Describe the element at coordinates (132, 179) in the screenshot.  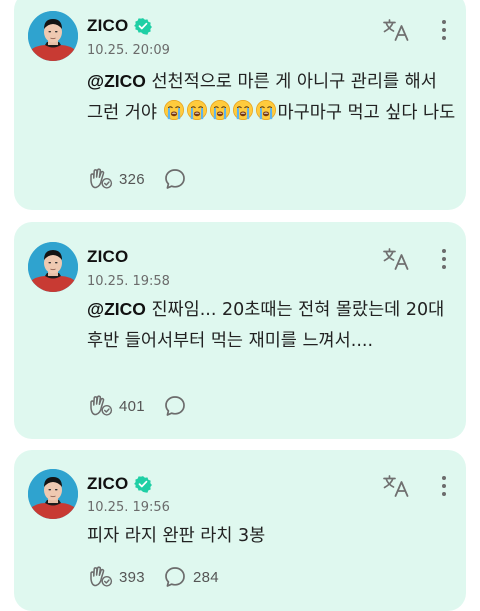
I see `reaction-count: 326` at that location.